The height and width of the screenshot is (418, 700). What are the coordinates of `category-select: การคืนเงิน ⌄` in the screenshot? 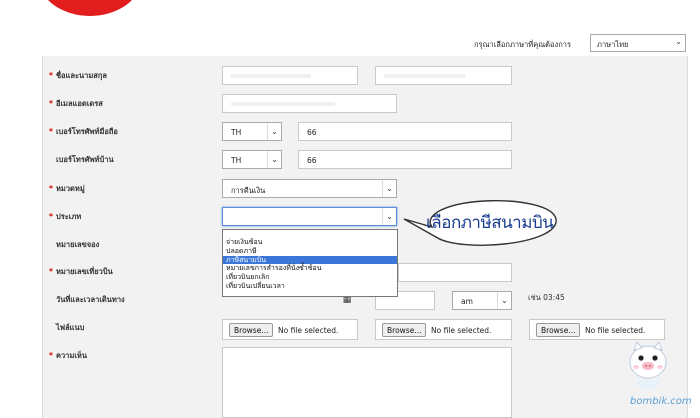 It's located at (309, 188).